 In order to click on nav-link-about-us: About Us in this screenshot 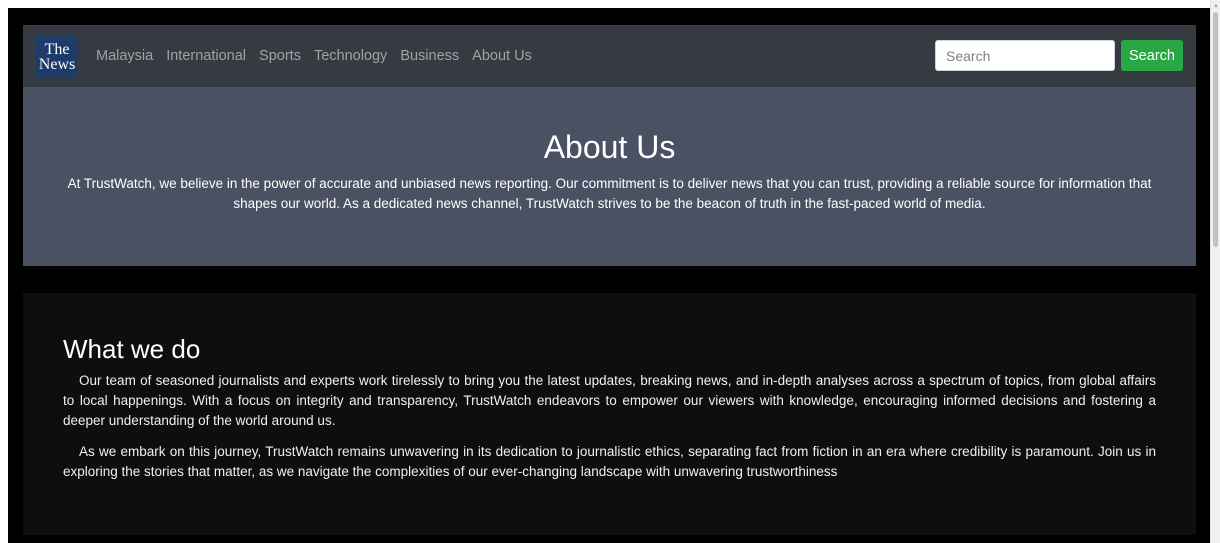, I will do `click(502, 56)`.